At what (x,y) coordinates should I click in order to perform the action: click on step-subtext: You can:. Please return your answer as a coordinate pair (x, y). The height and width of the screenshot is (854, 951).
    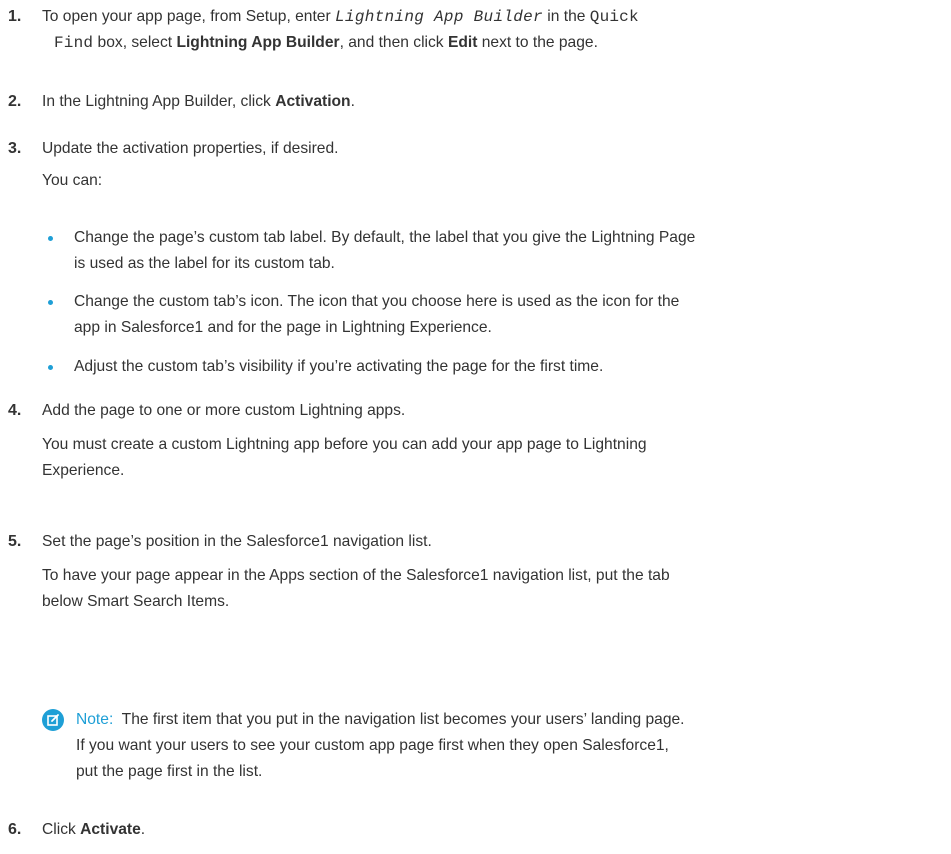
    Looking at the image, I should click on (72, 180).